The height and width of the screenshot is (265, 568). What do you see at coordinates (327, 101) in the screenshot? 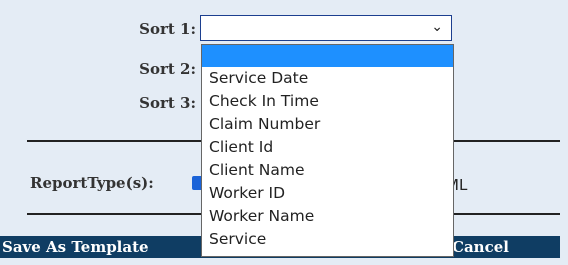
I see `dropdown-option-check-in-time: Check In Time` at bounding box center [327, 101].